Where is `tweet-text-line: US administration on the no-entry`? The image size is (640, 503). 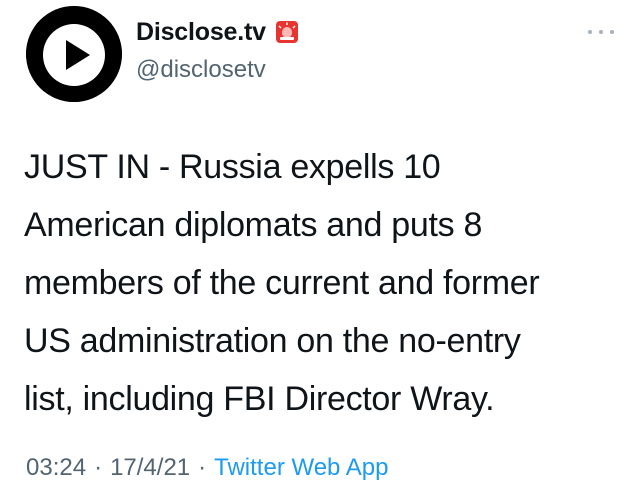 tweet-text-line: US administration on the no-entry is located at coordinates (272, 341).